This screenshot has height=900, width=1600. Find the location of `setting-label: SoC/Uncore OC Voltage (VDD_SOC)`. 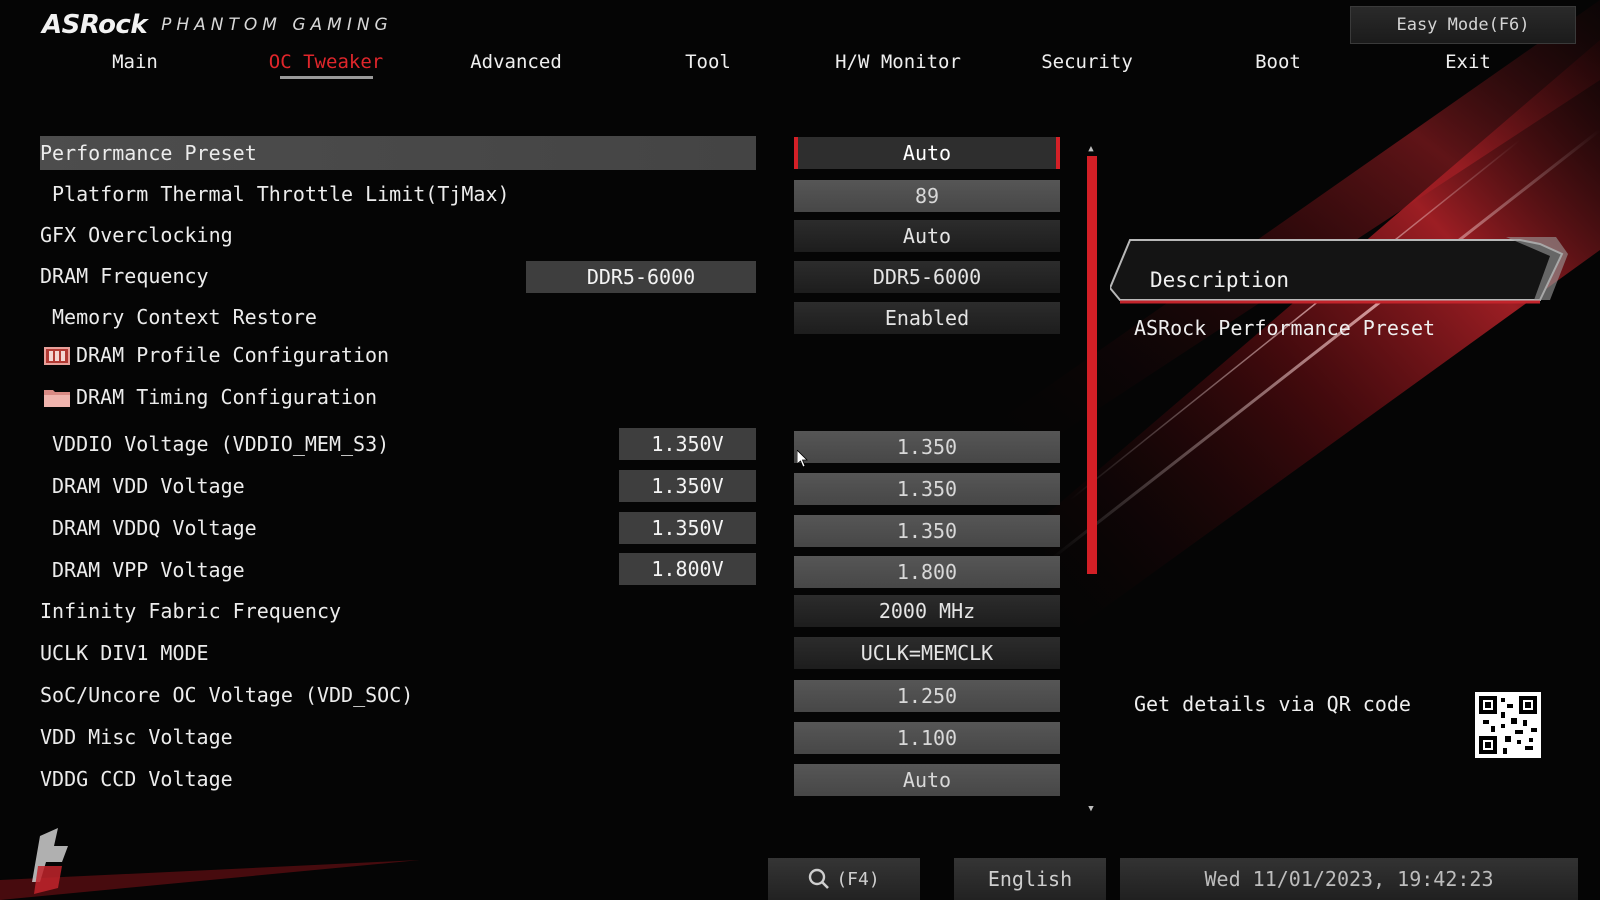

setting-label: SoC/Uncore OC Voltage (VDD_SOC) is located at coordinates (227, 695).